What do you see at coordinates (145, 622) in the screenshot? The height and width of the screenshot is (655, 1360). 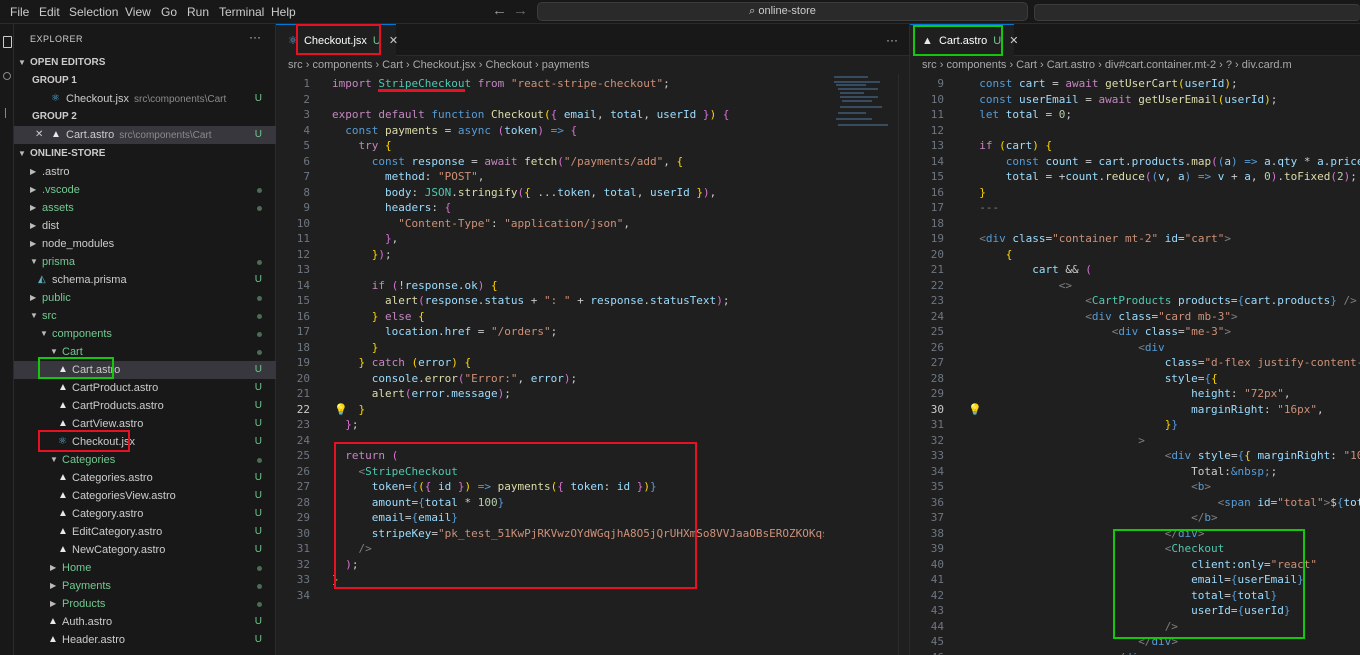 I see `tree-item: ▲ Auth.astro U` at bounding box center [145, 622].